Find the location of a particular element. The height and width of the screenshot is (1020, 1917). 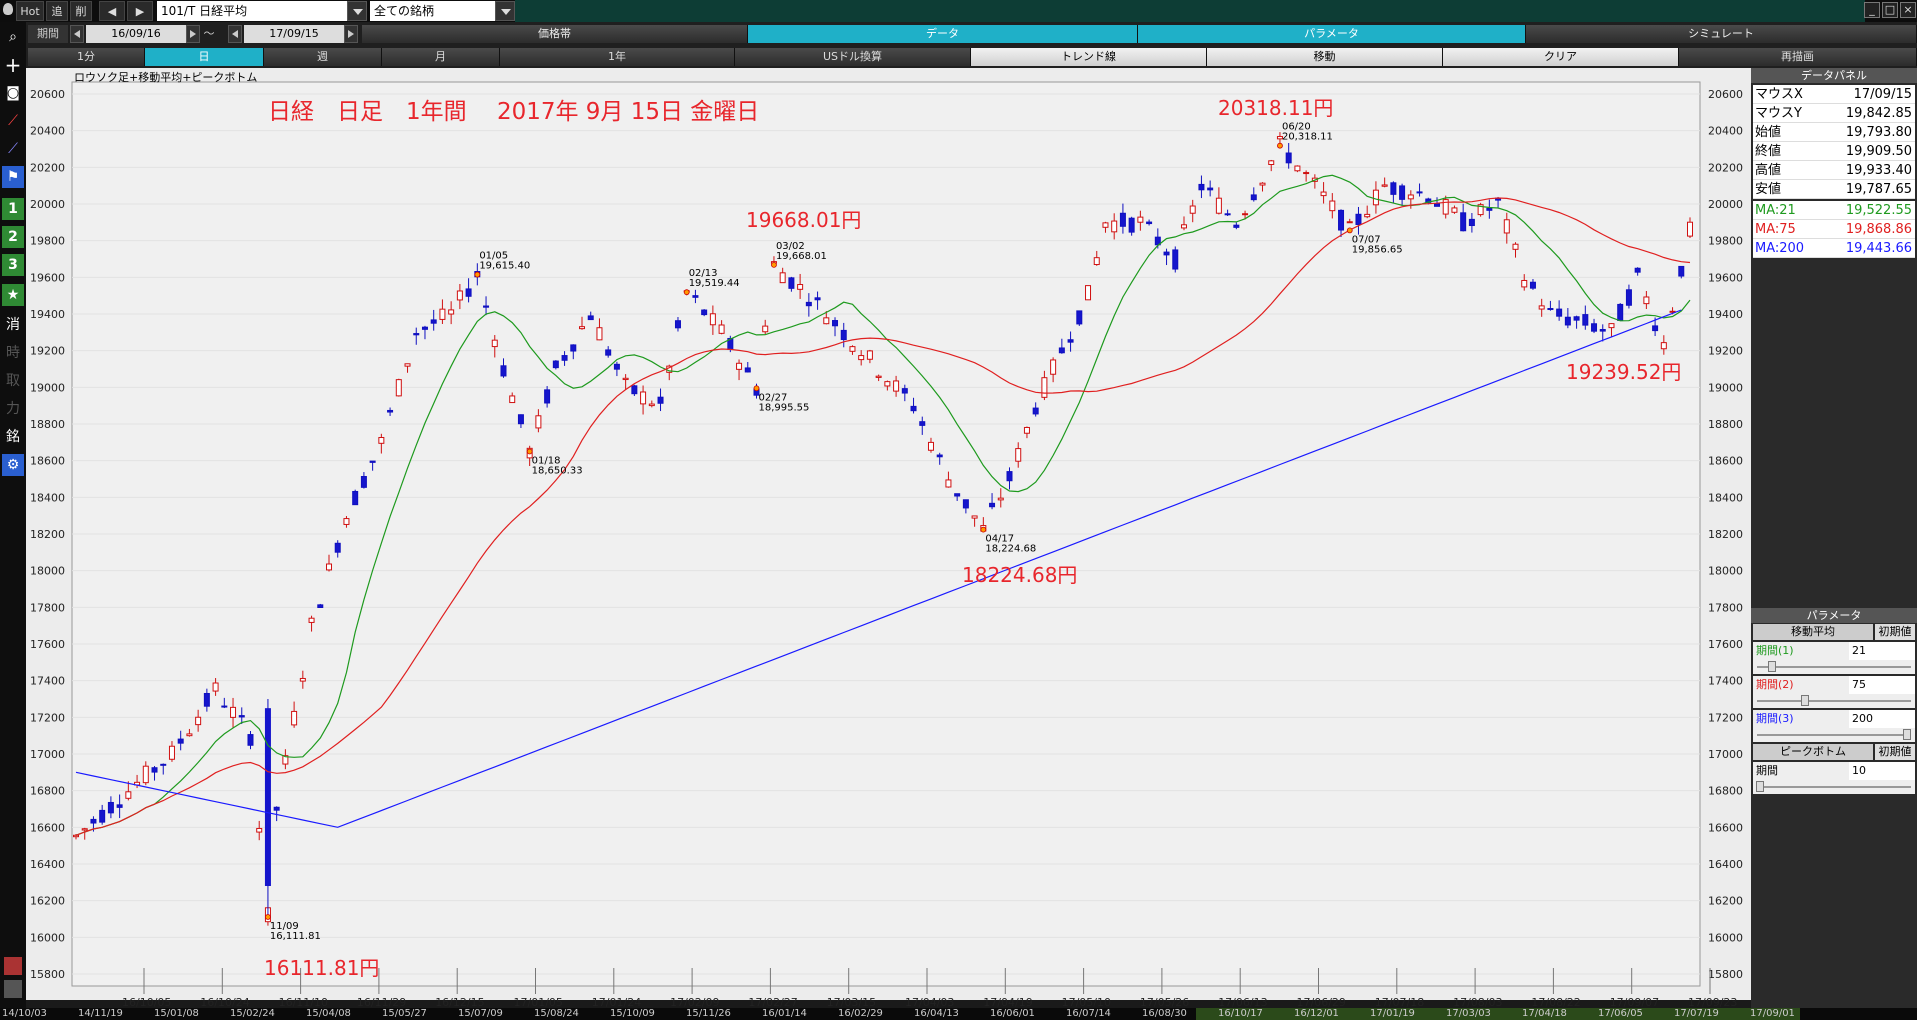

y-tick-label: 17600 is located at coordinates (47, 644).